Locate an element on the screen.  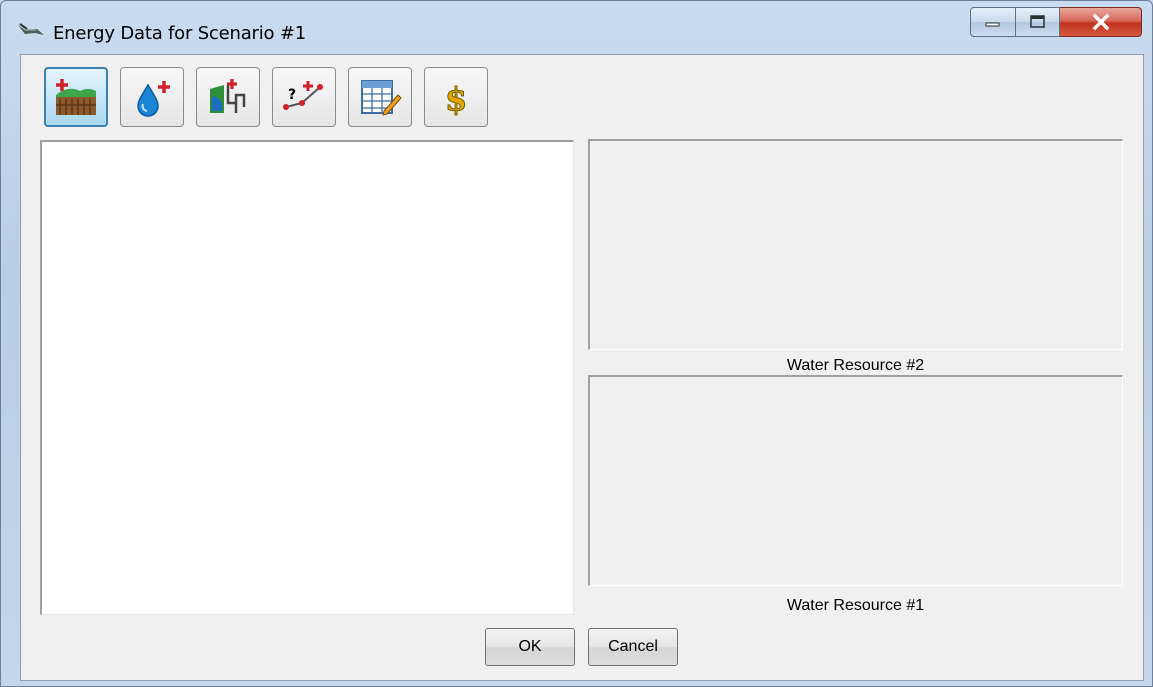
water-resource-2-panel is located at coordinates (855, 244).